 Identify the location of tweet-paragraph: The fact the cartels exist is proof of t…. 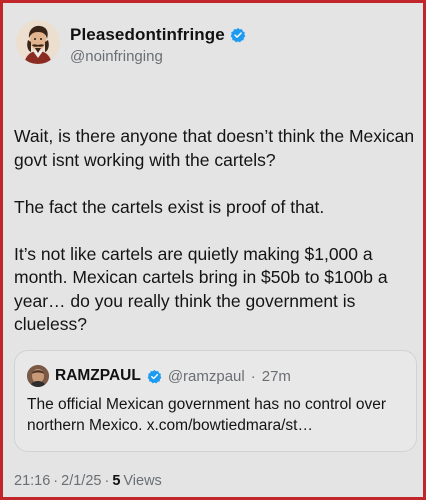
(169, 206).